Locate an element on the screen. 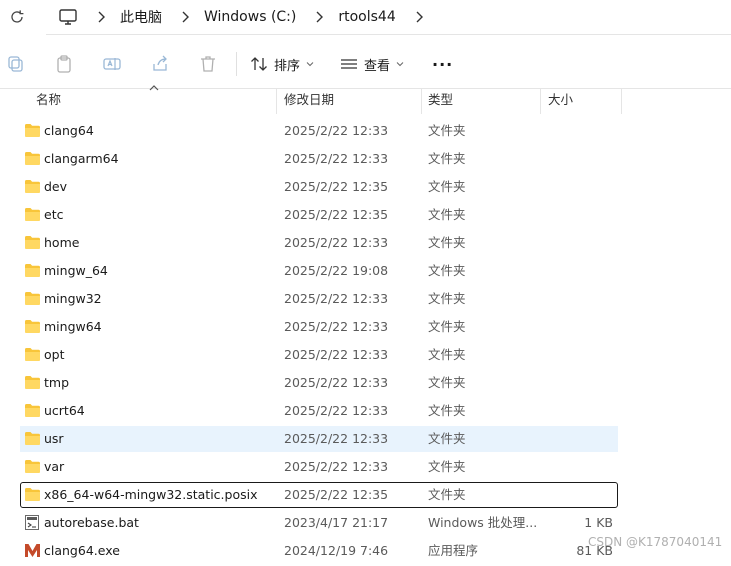 The image size is (731, 566). file-name: mingw64 is located at coordinates (73, 327).